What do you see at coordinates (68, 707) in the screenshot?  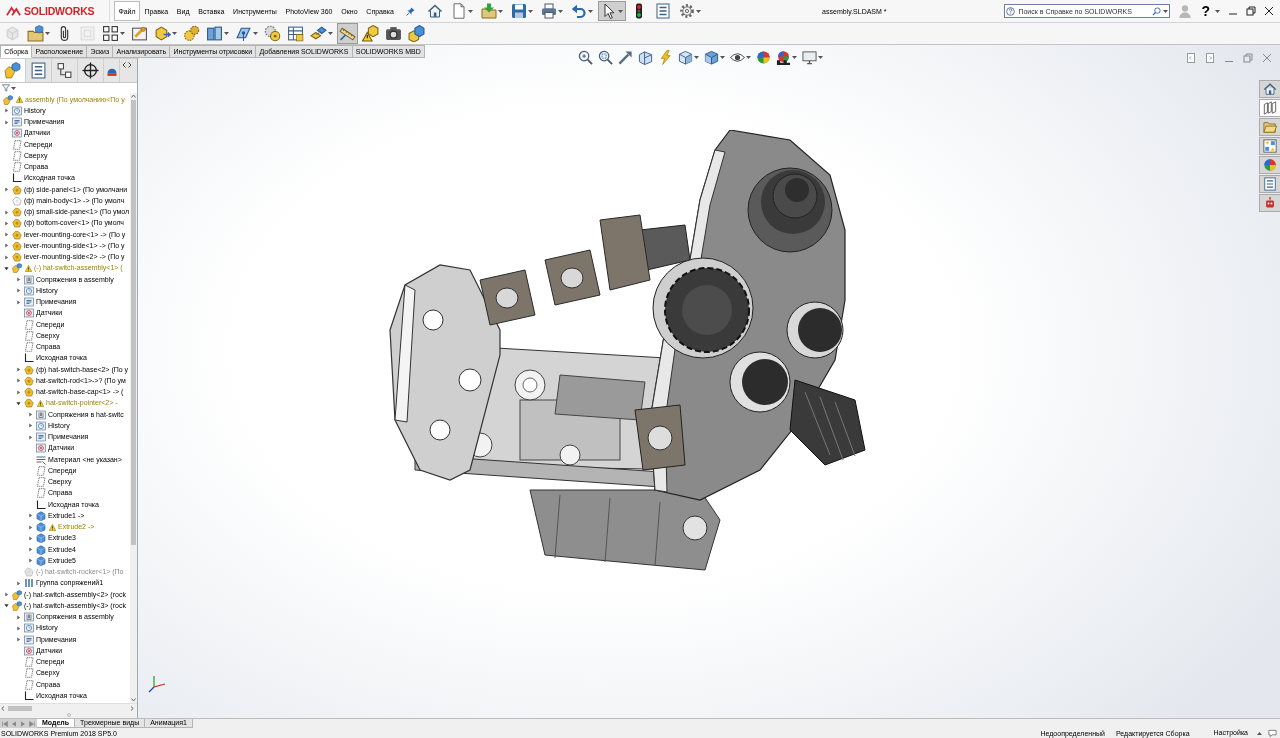 I see `horizontal-scrollbar` at bounding box center [68, 707].